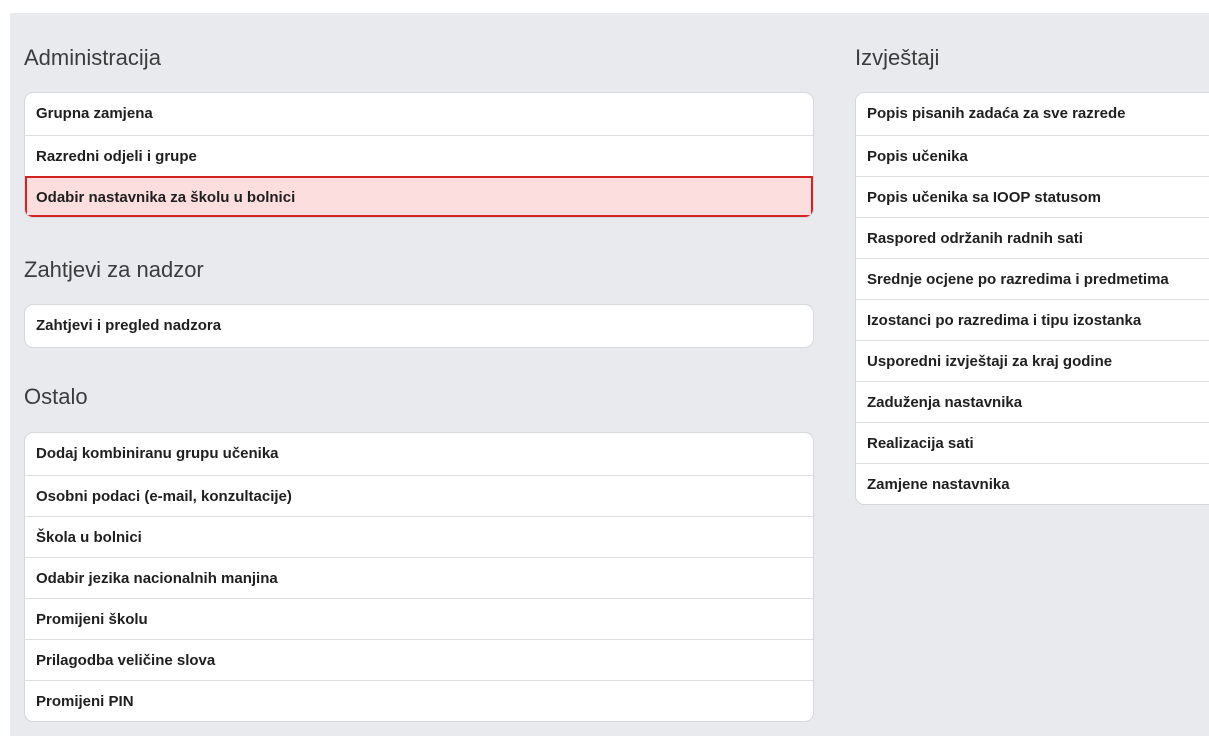 This screenshot has height=736, width=1209. Describe the element at coordinates (1032, 237) in the screenshot. I see `menu-item-raspored-sati: Raspored održanih radnih sati` at that location.